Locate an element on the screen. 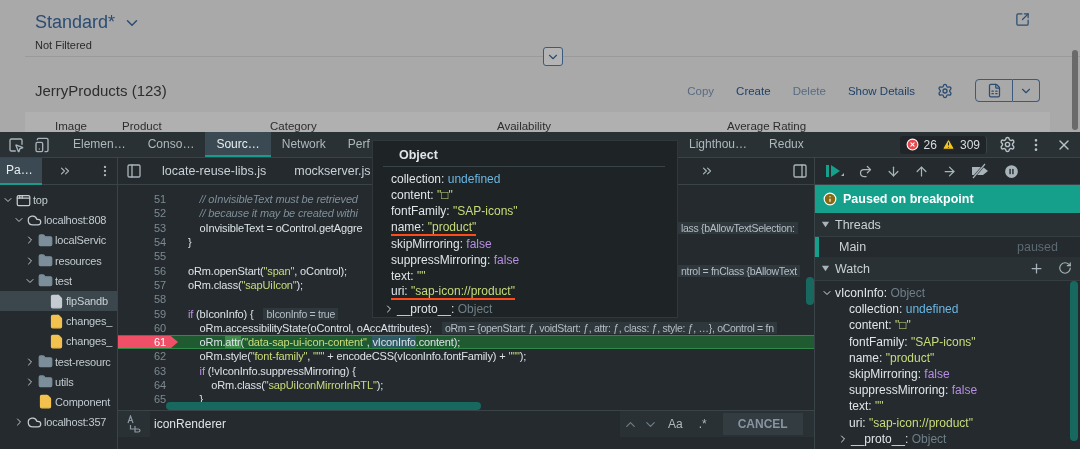 The height and width of the screenshot is (449, 1080). line-number: 60 is located at coordinates (148, 327).